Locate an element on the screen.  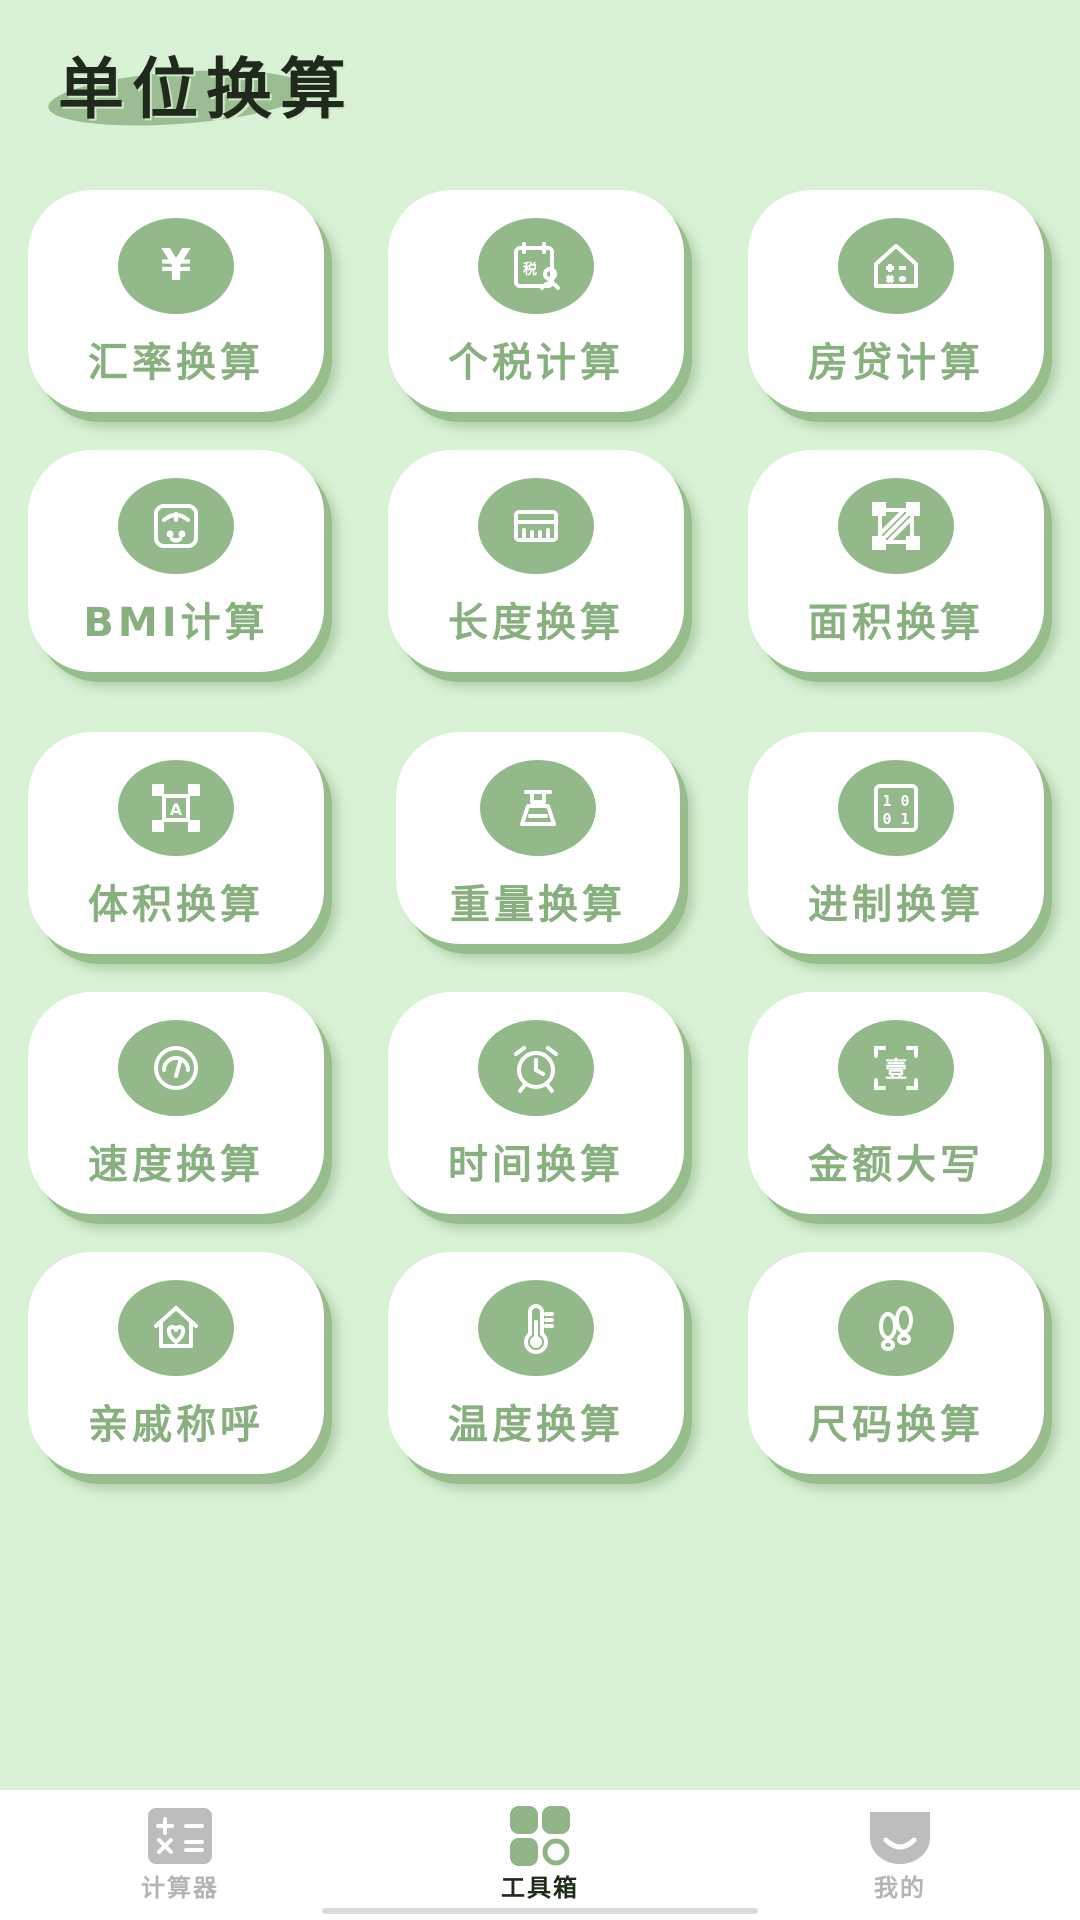
tool-time: 时间换算 is located at coordinates (536, 1103).